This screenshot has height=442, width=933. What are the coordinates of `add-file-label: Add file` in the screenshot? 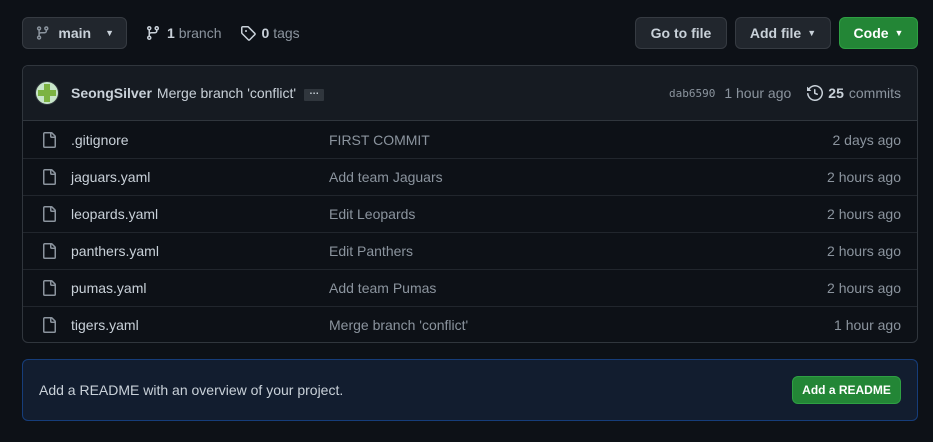 It's located at (775, 33).